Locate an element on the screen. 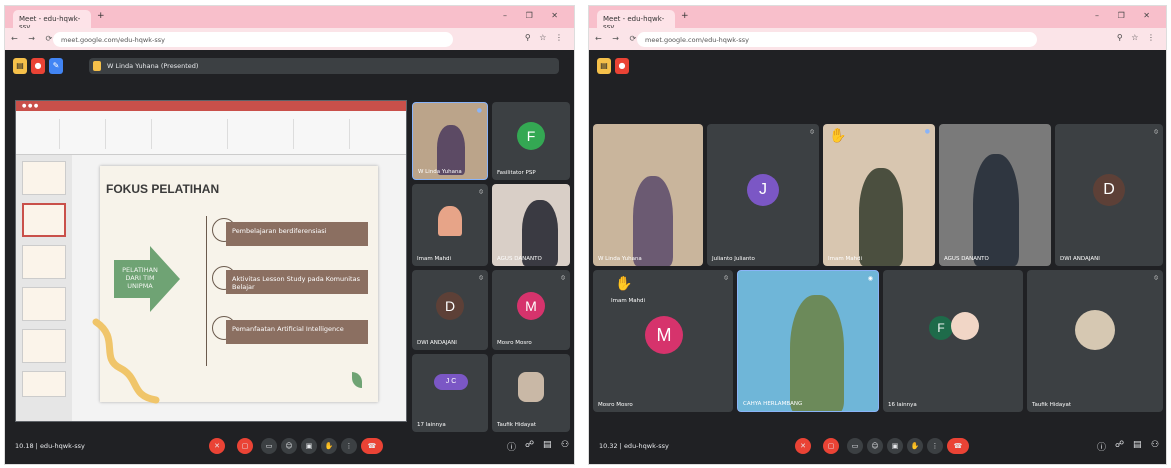 This screenshot has width=1171, height=468. avatar-group: J C is located at coordinates (451, 382).